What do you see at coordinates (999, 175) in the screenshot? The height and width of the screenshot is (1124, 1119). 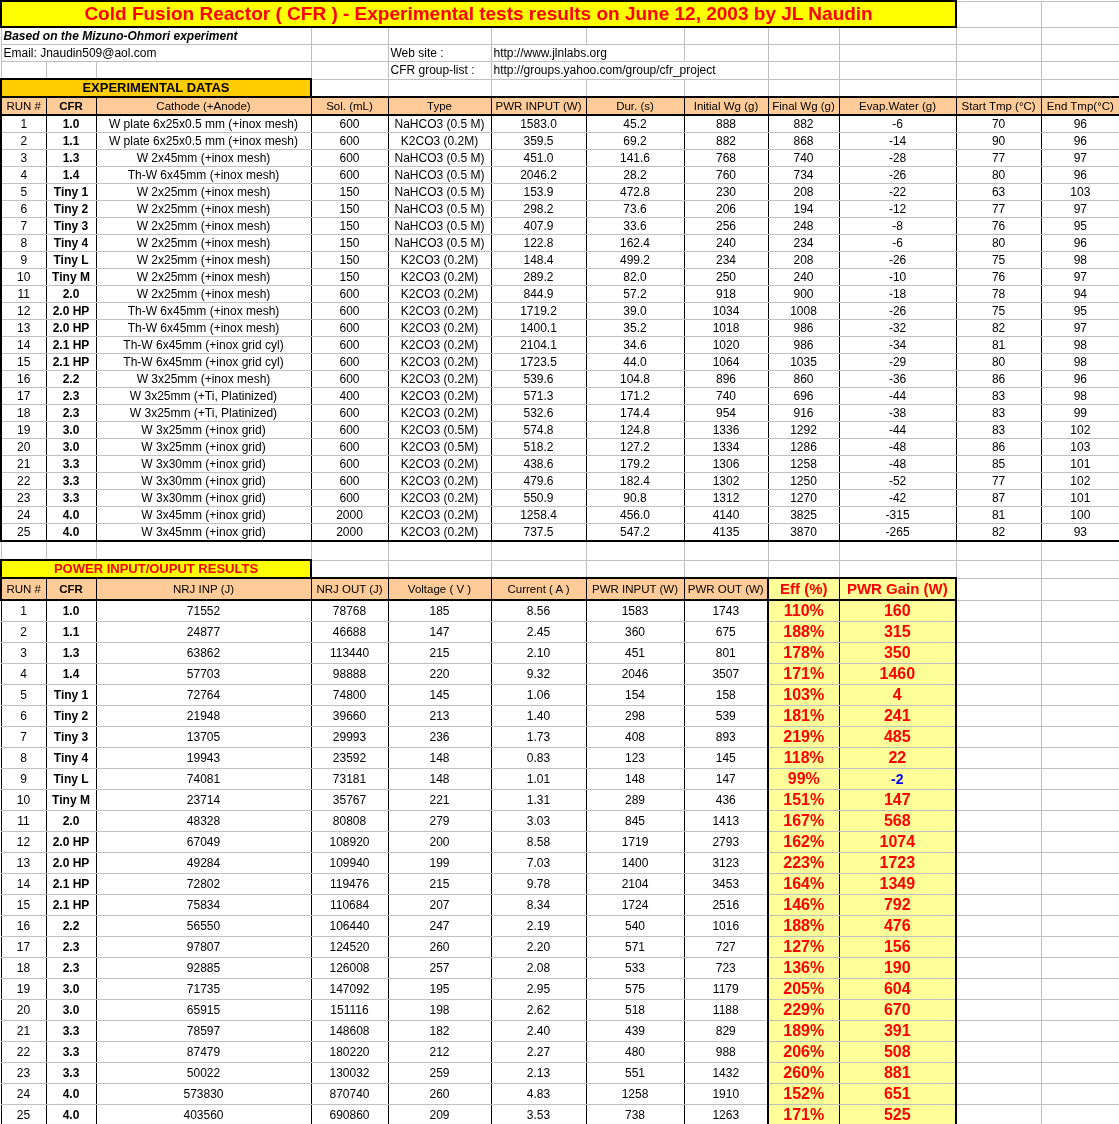 I see `table-cell: 80` at bounding box center [999, 175].